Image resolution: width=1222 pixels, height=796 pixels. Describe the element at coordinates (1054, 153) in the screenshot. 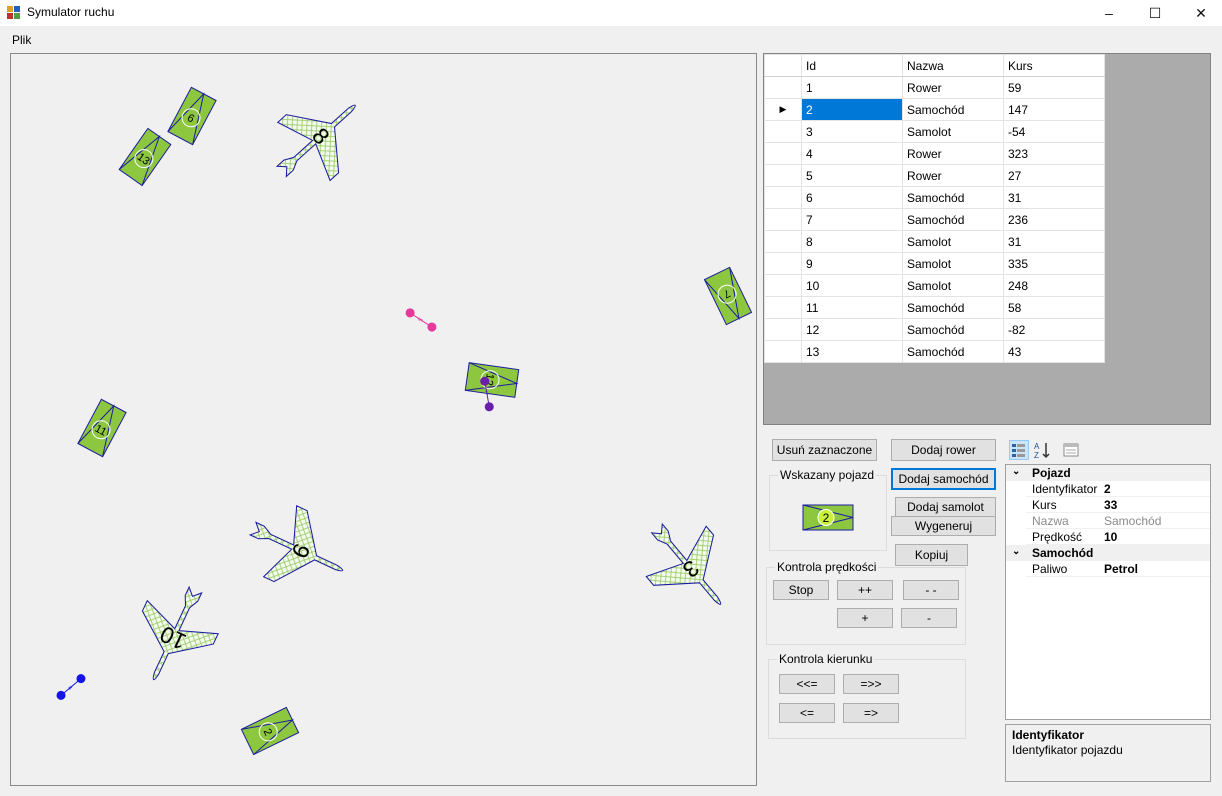

I see `cell-kurs: 323` at that location.